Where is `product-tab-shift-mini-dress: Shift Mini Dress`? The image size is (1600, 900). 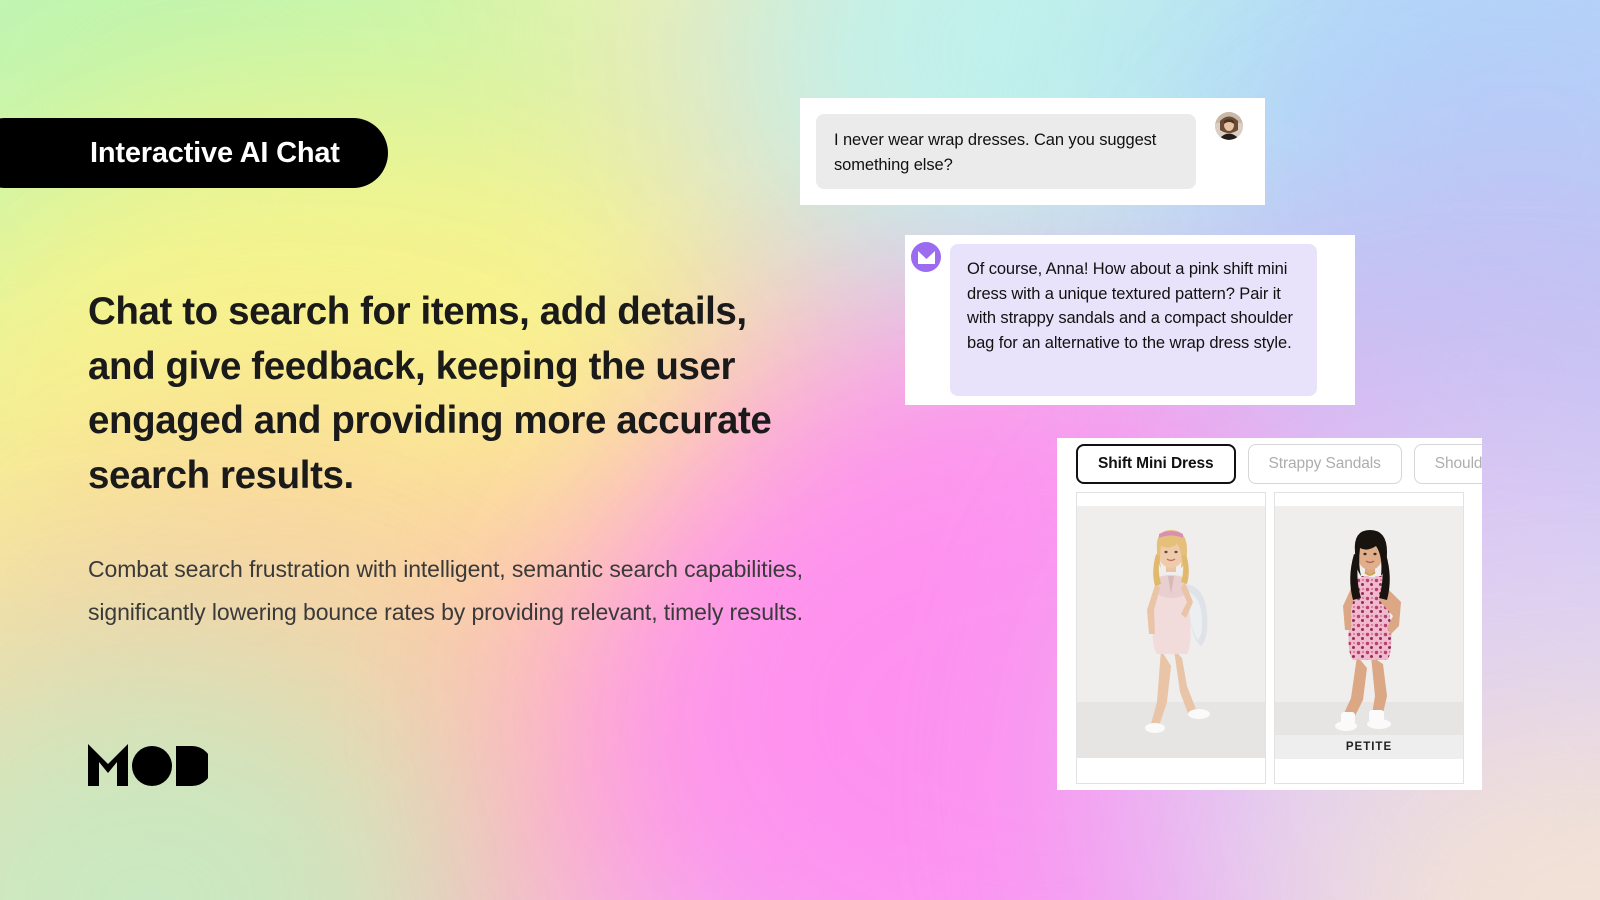 product-tab-shift-mini-dress: Shift Mini Dress is located at coordinates (1156, 464).